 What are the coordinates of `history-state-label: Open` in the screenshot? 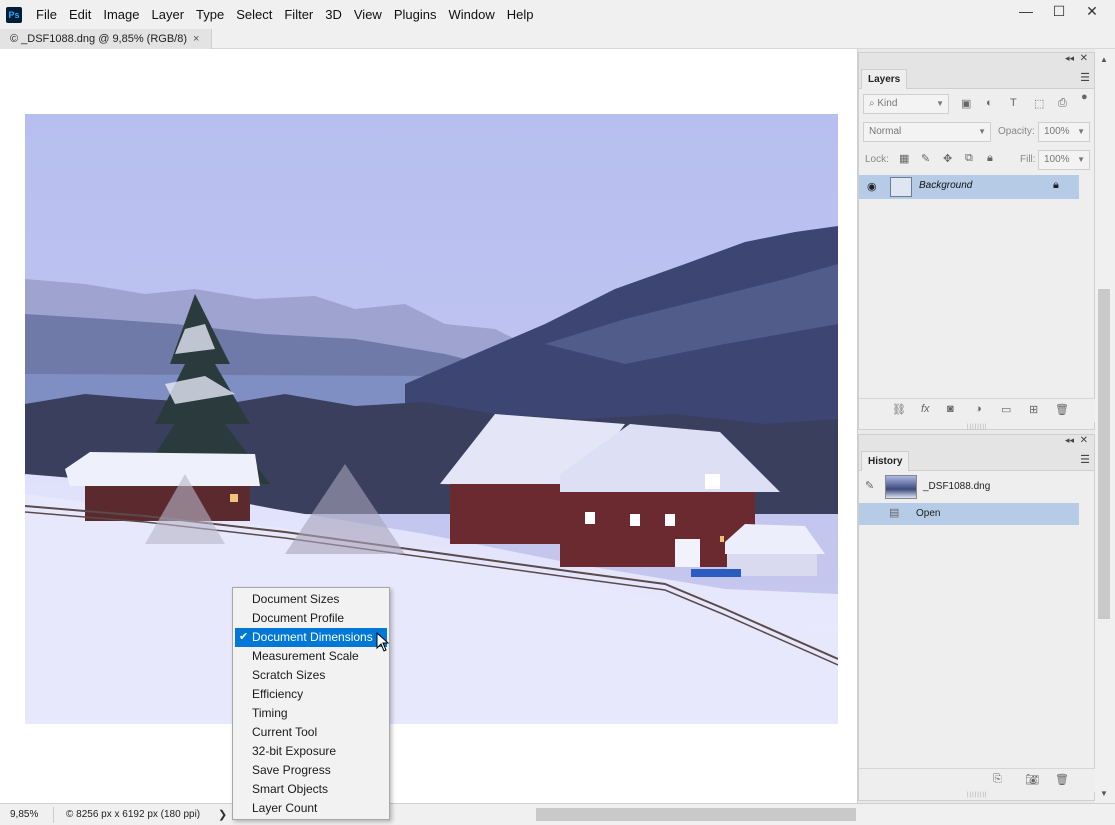 It's located at (928, 513).